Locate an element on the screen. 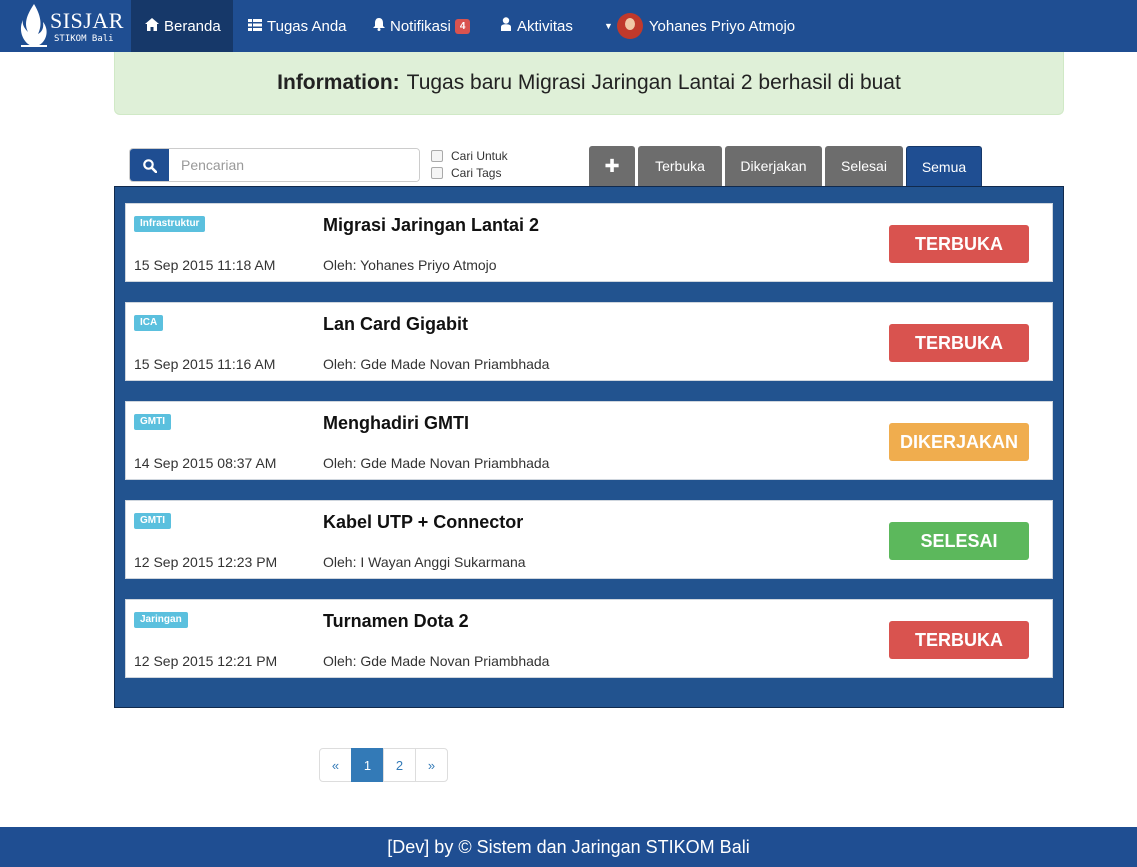  task-title: Lan Card Gigabit is located at coordinates (395, 324).